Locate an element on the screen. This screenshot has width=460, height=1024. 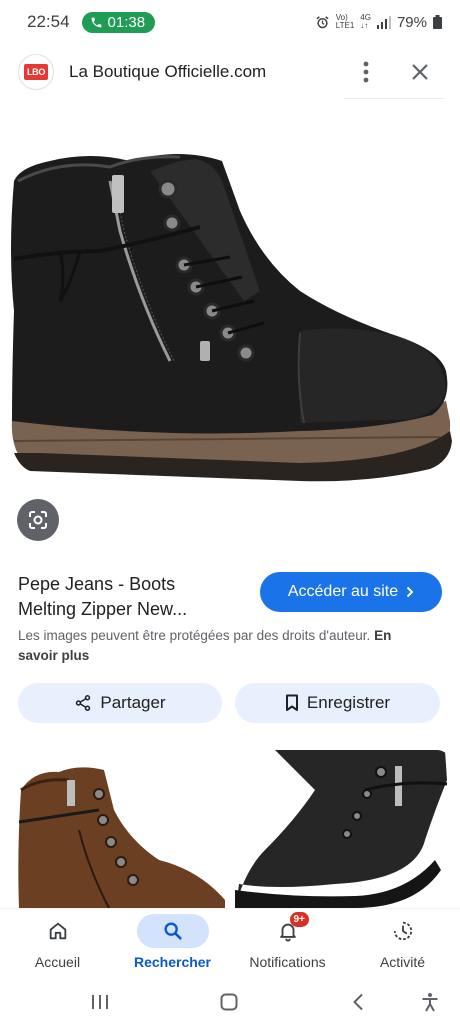
battery-icon is located at coordinates (437, 22).